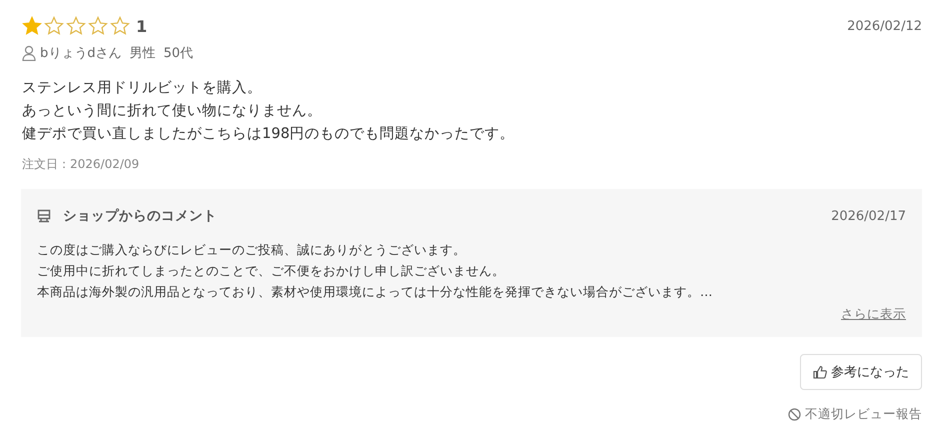  What do you see at coordinates (861, 372) in the screenshot?
I see `helpful-button: 参考になった` at bounding box center [861, 372].